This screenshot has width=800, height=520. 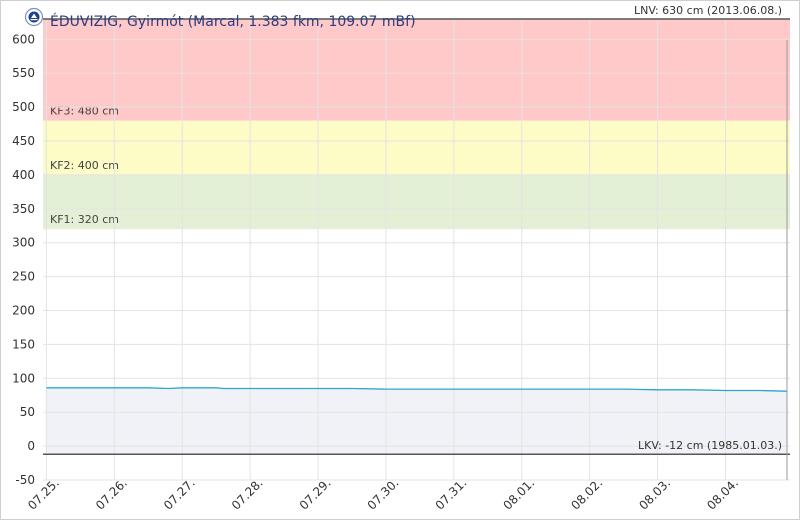 I want to click on logo-icon, so click(x=34, y=17).